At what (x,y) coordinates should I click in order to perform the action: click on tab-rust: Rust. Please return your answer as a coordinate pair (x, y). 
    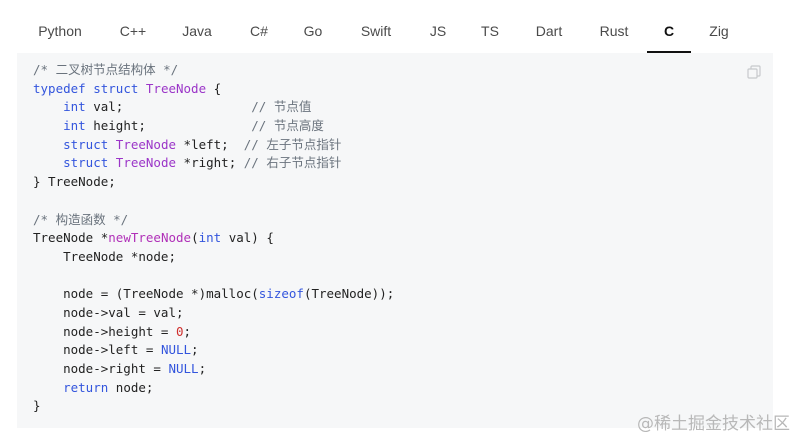
    Looking at the image, I should click on (614, 31).